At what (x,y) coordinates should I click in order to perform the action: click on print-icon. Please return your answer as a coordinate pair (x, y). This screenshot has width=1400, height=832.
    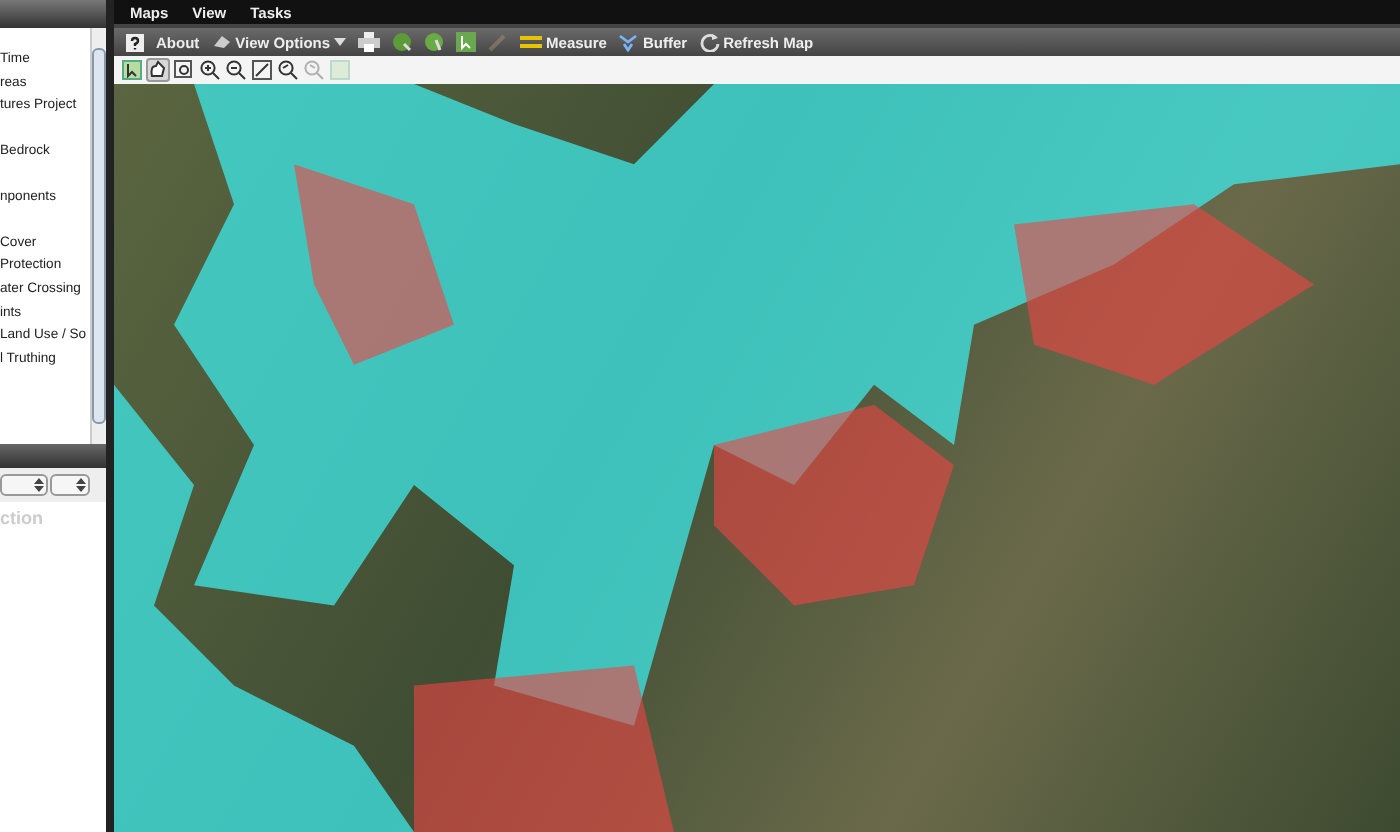
    Looking at the image, I should click on (369, 42).